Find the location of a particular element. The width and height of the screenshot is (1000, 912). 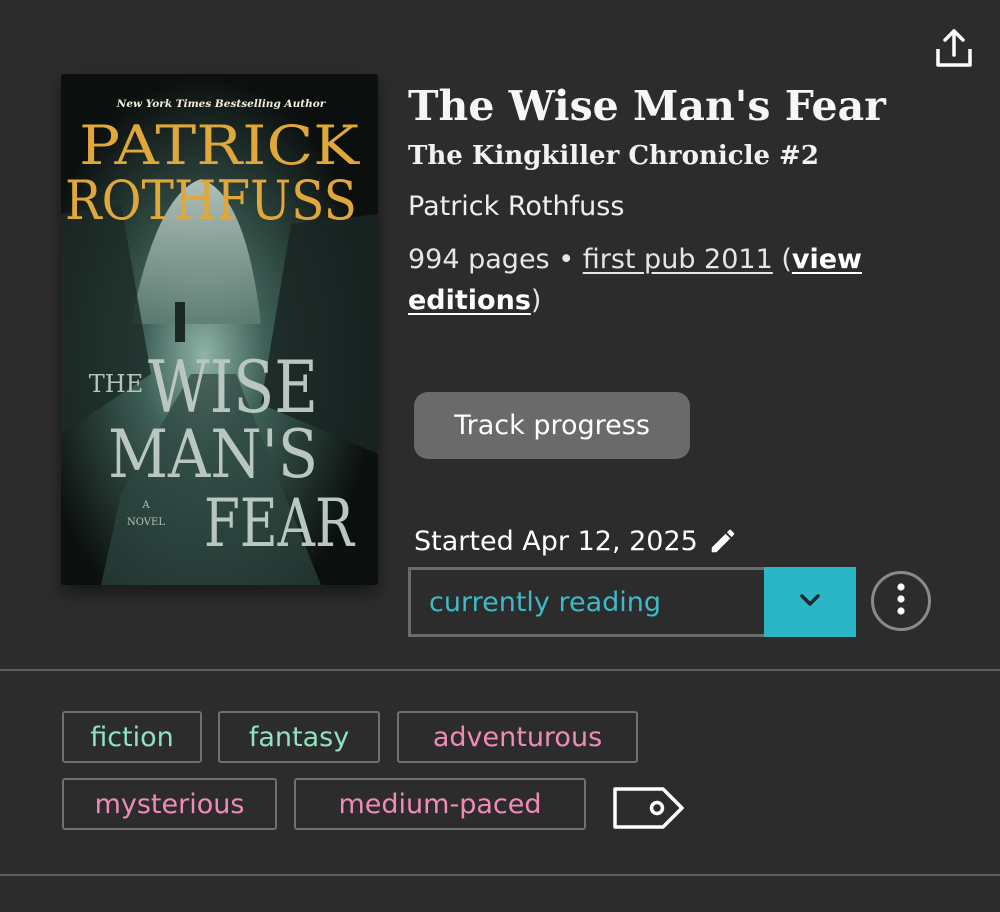

cover-title-the: THE is located at coordinates (116, 384).